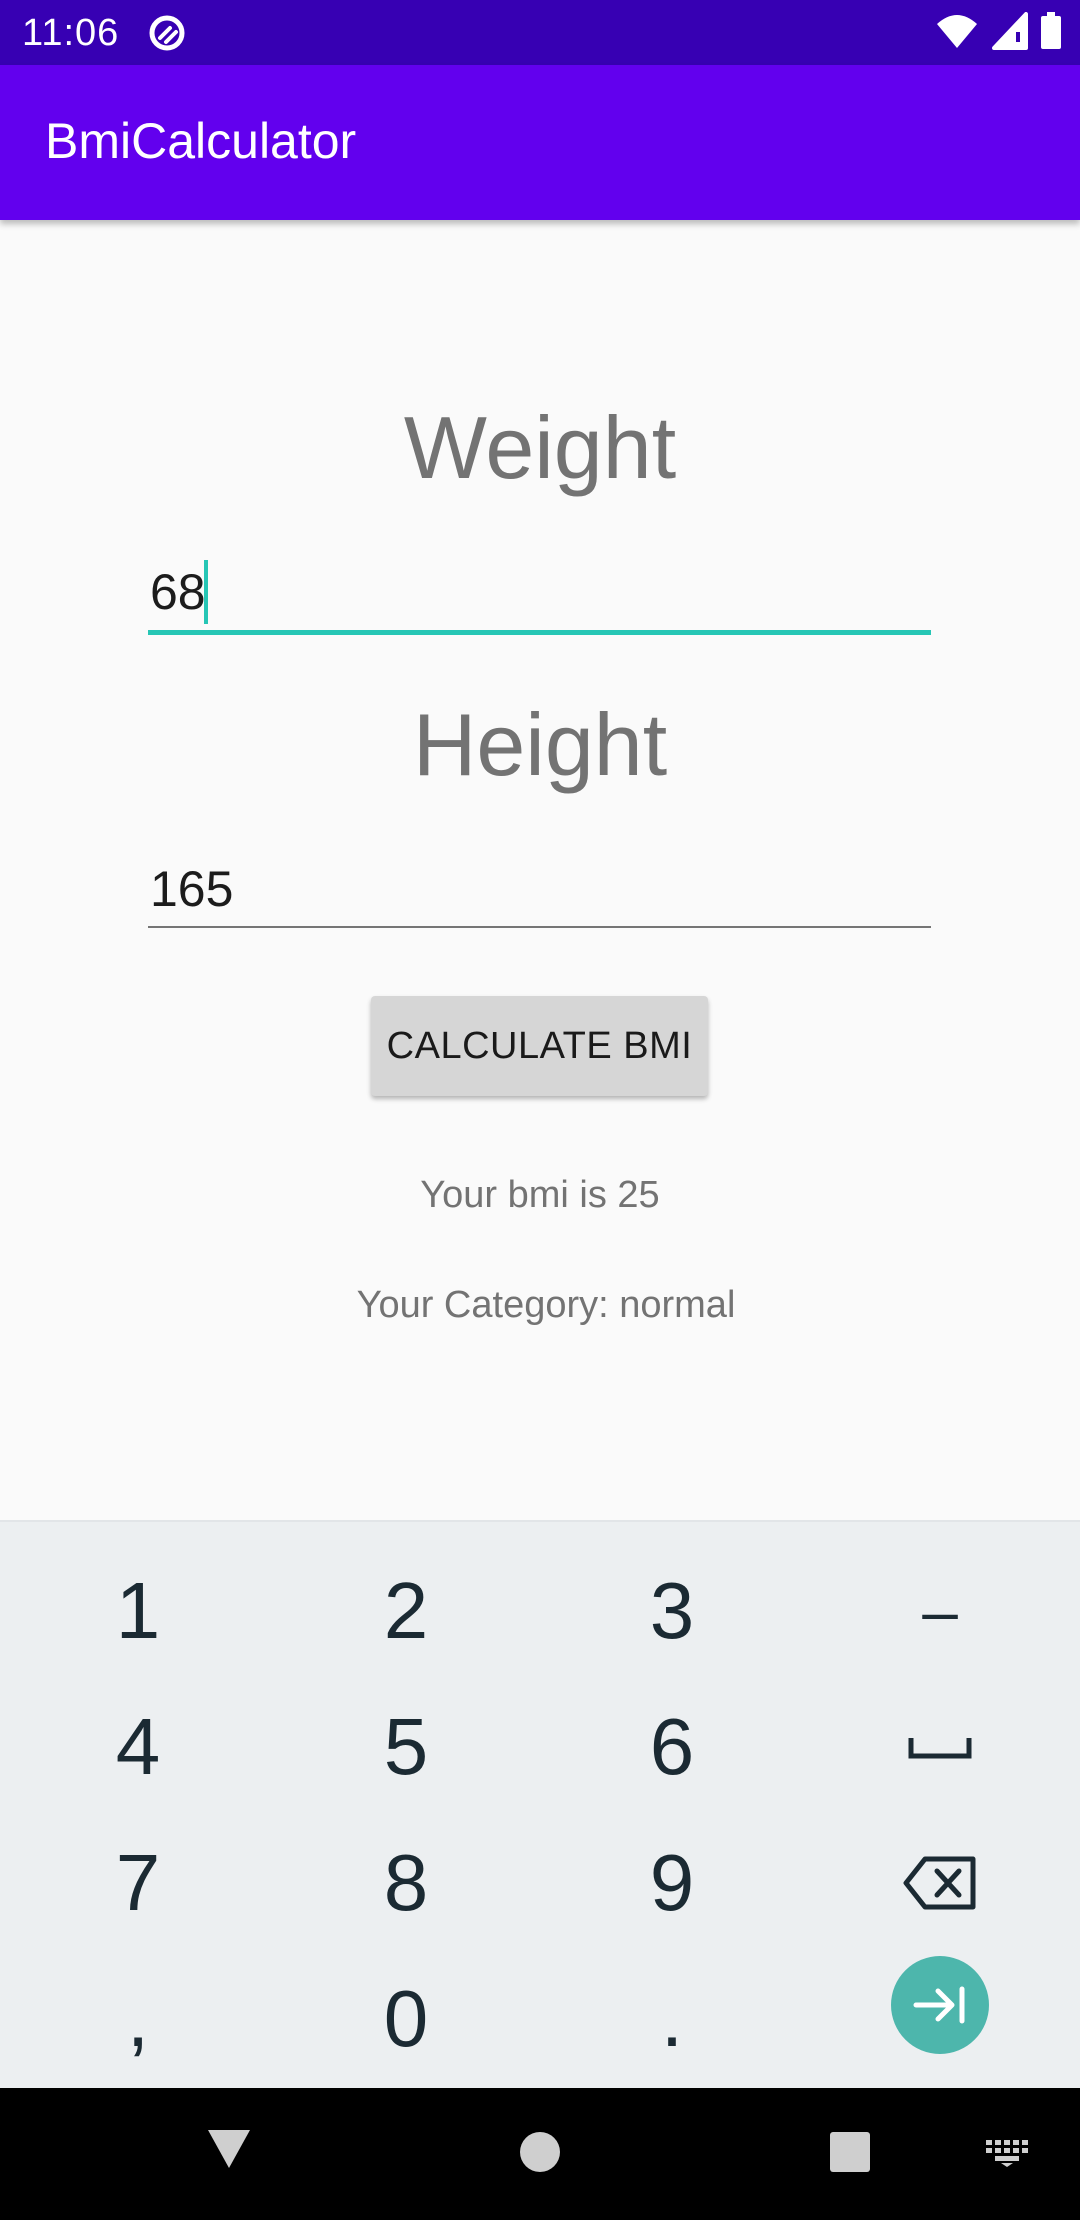 The height and width of the screenshot is (2220, 1080). What do you see at coordinates (138, 1611) in the screenshot?
I see `key-1: 1` at bounding box center [138, 1611].